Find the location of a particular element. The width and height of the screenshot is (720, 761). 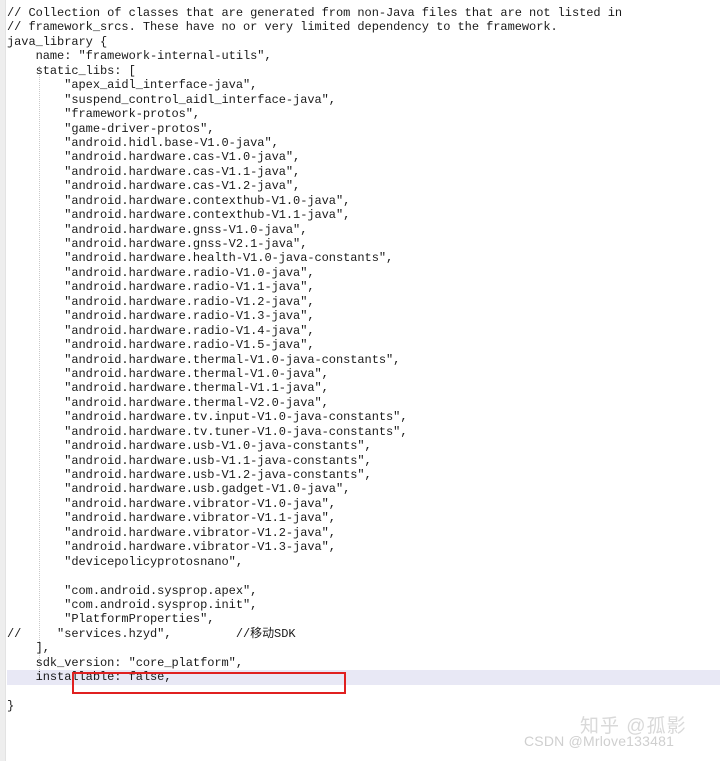

code-line: "android.hidl.base-V1.0-java", is located at coordinates (363, 143).